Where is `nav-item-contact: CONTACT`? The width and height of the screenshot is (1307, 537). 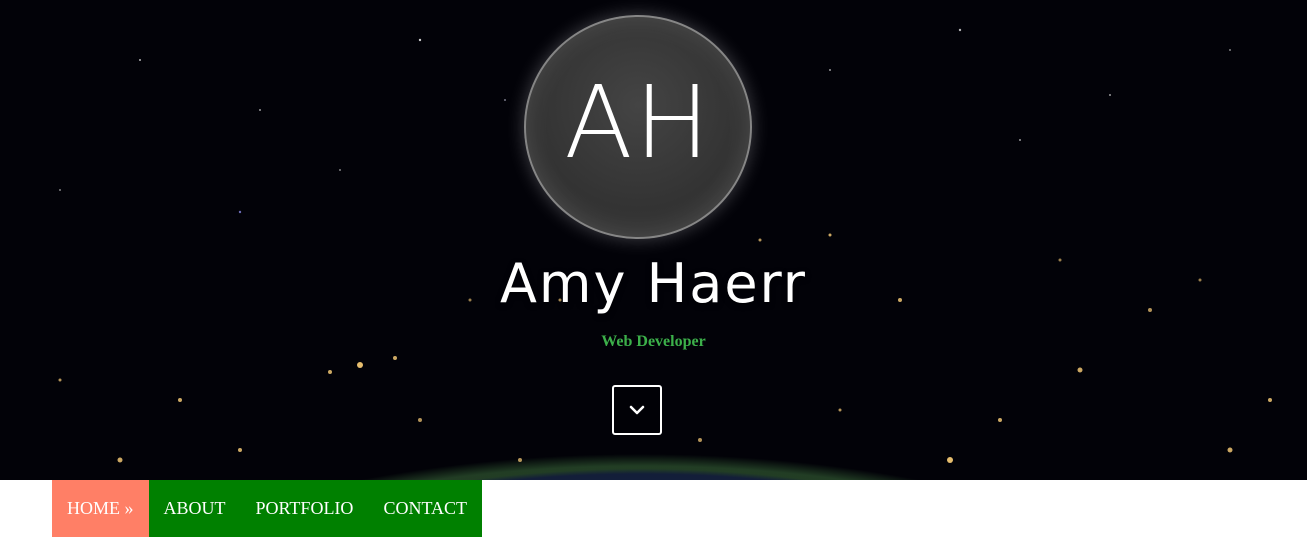 nav-item-contact: CONTACT is located at coordinates (425, 508).